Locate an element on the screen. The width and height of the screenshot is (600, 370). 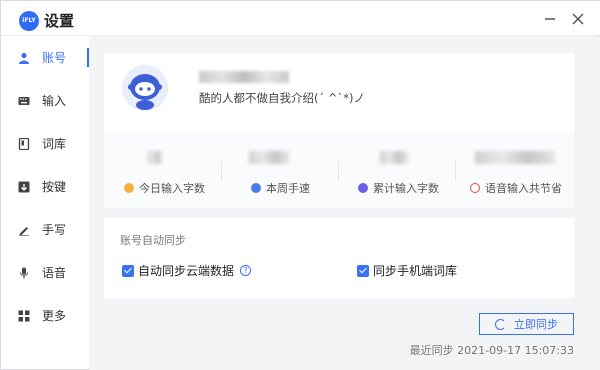
last-sync-time: 最近同步 2021-09-17 15:07:33 is located at coordinates (491, 350).